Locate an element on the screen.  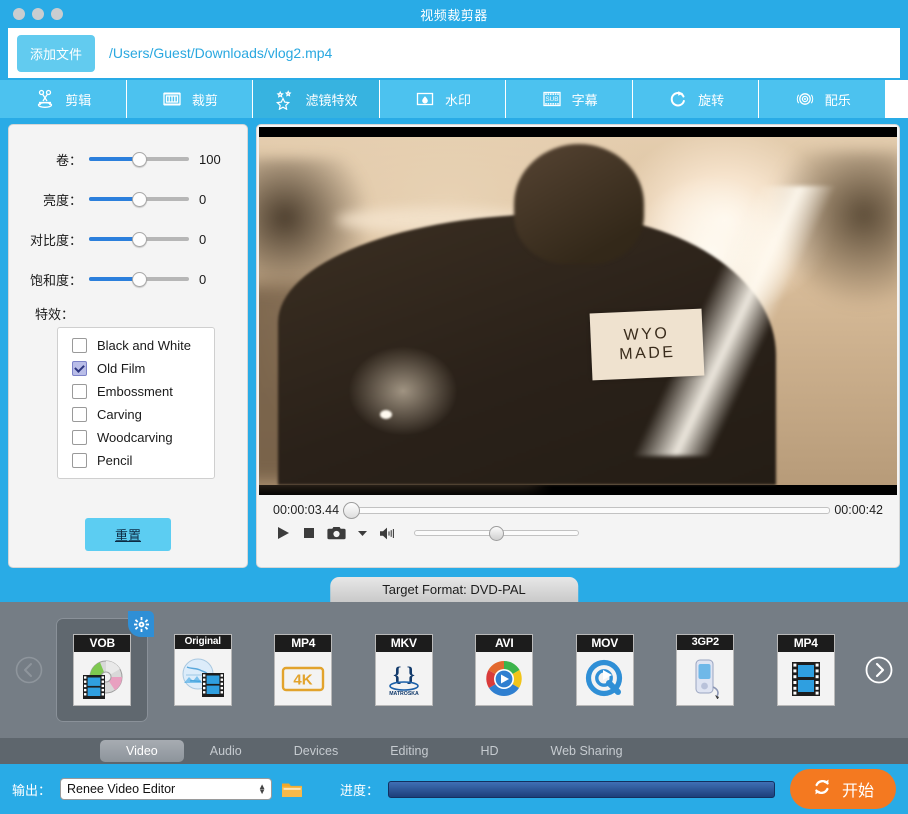
output-label: 输出： is located at coordinates (32, 790).